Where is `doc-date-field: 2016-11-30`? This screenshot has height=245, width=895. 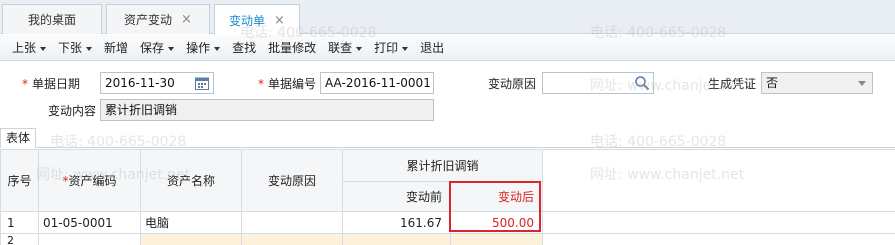 doc-date-field: 2016-11-30 is located at coordinates (157, 83).